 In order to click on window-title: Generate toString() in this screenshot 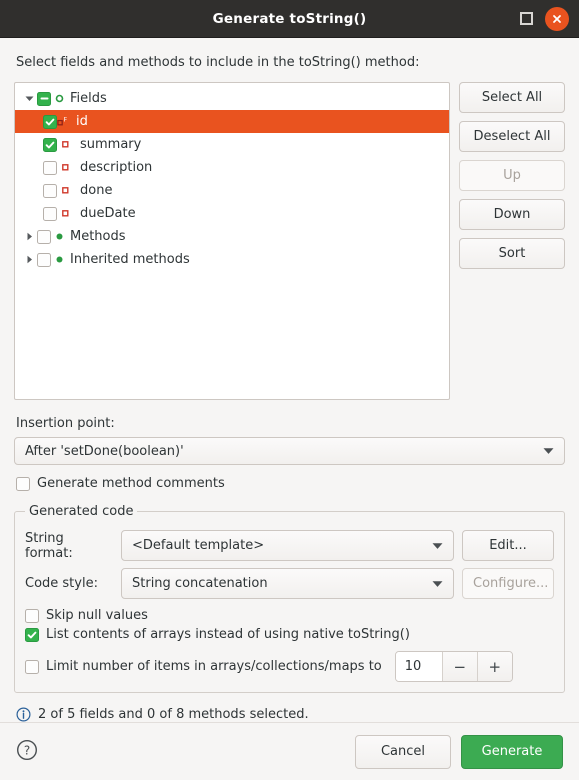, I will do `click(289, 18)`.